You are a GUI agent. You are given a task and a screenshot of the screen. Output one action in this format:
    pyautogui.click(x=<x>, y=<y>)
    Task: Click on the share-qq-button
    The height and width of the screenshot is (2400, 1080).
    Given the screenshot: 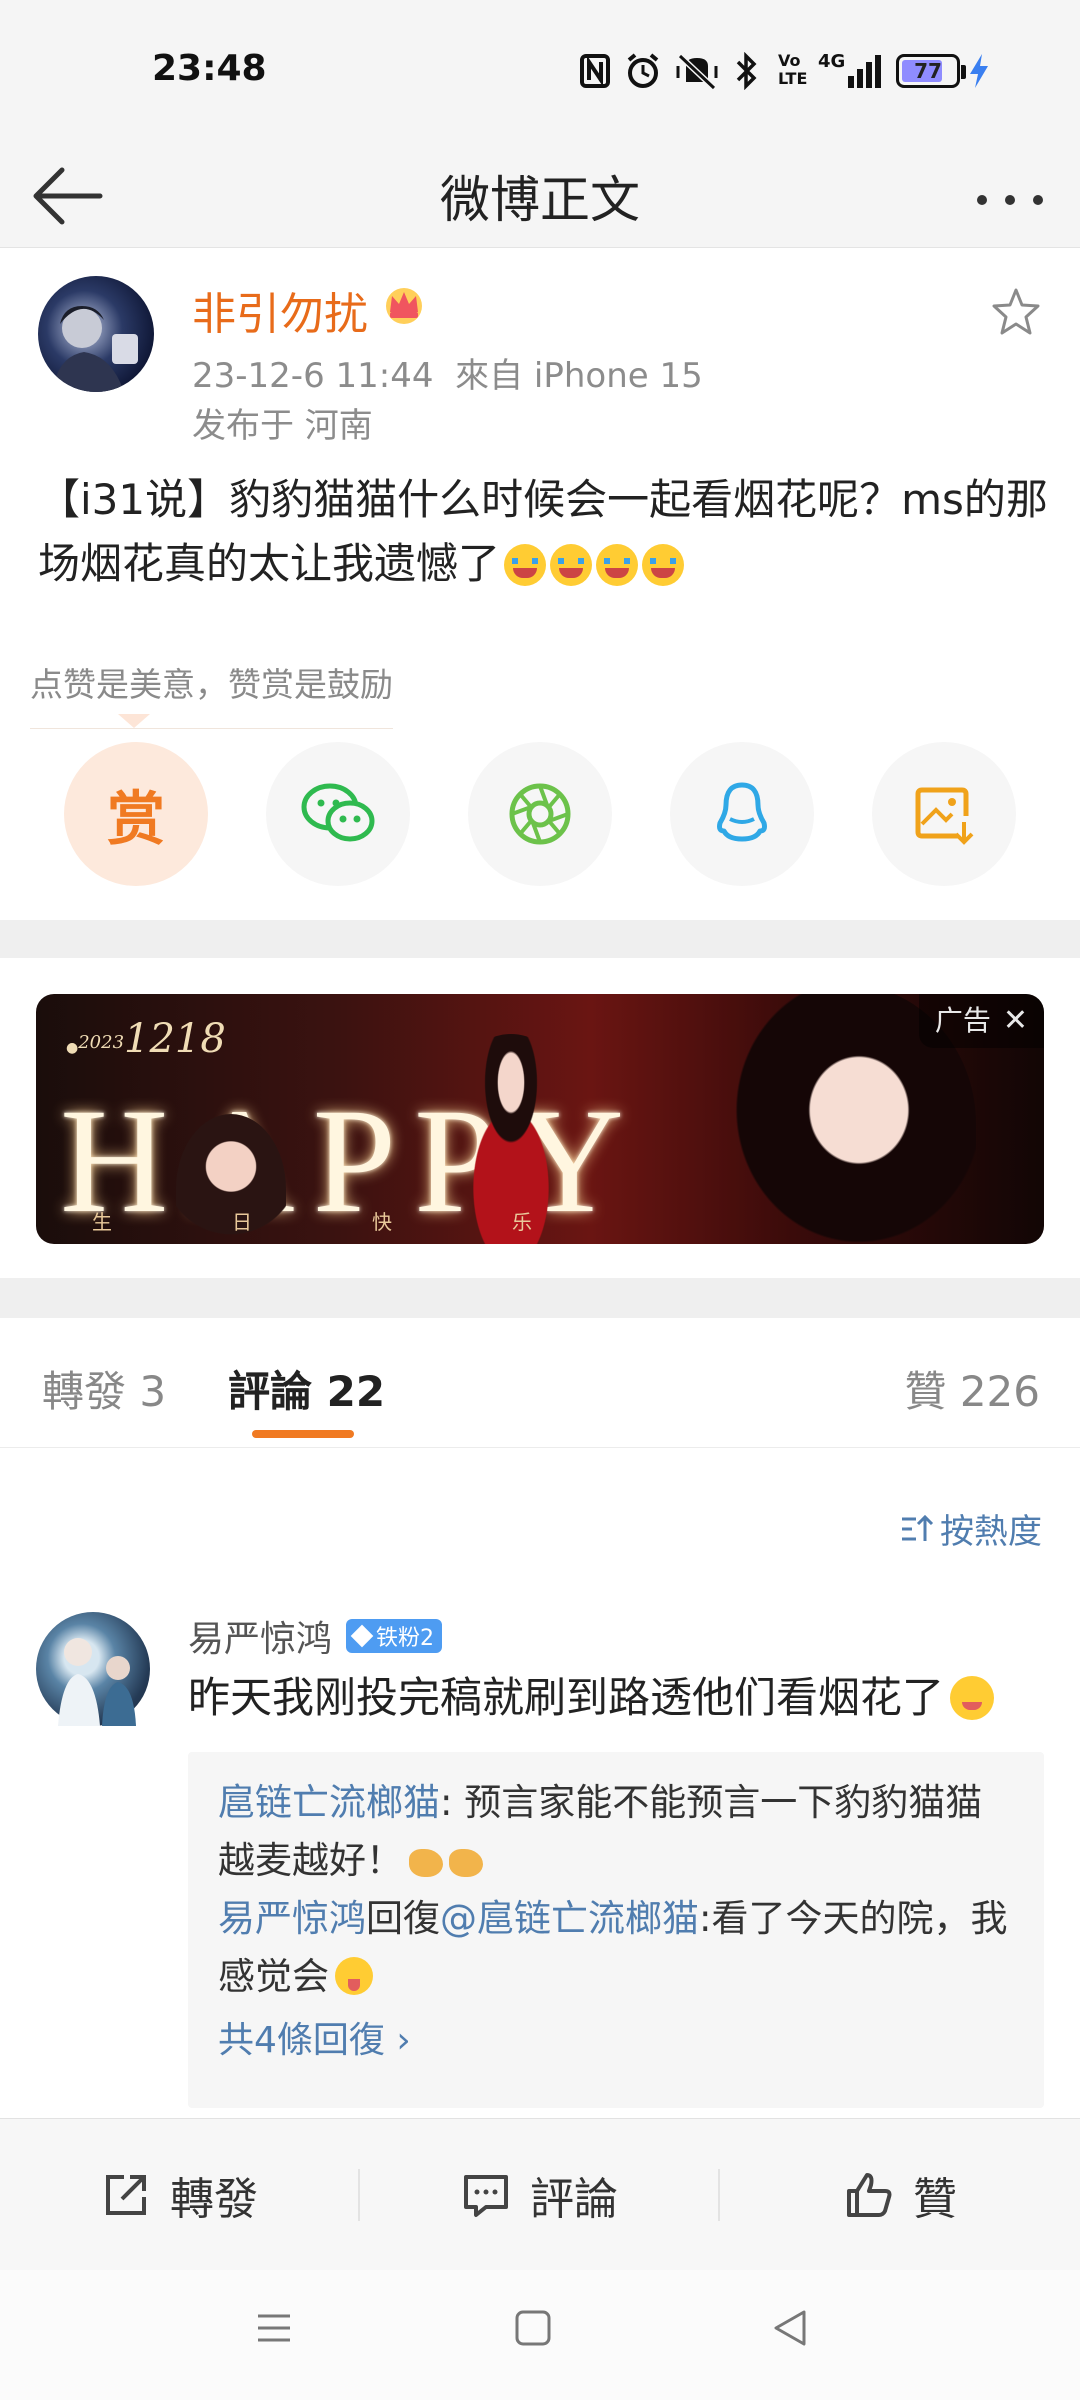 What is the action you would take?
    pyautogui.click(x=742, y=814)
    